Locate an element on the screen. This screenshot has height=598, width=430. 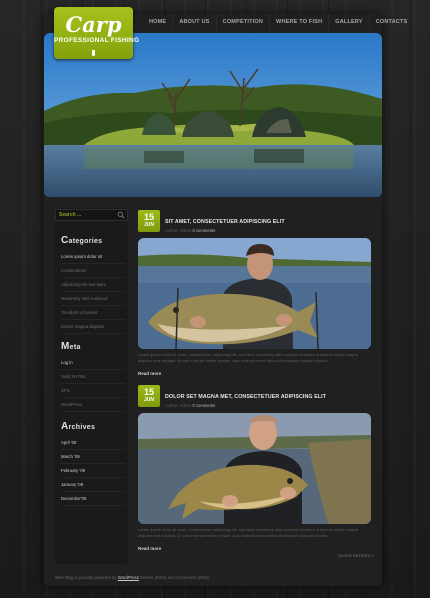
meta-link: WordPress is located at coordinates (93, 405).